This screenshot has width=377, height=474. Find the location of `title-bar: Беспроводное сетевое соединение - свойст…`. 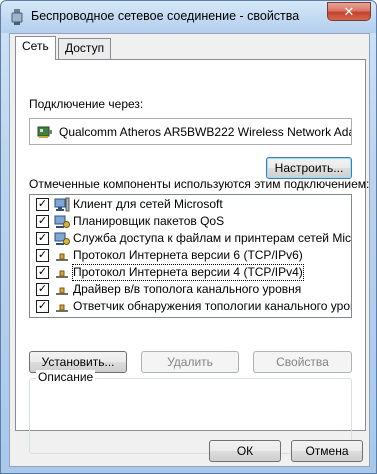

title-bar: Беспроводное сетевое соединение - свойст… is located at coordinates (188, 17).